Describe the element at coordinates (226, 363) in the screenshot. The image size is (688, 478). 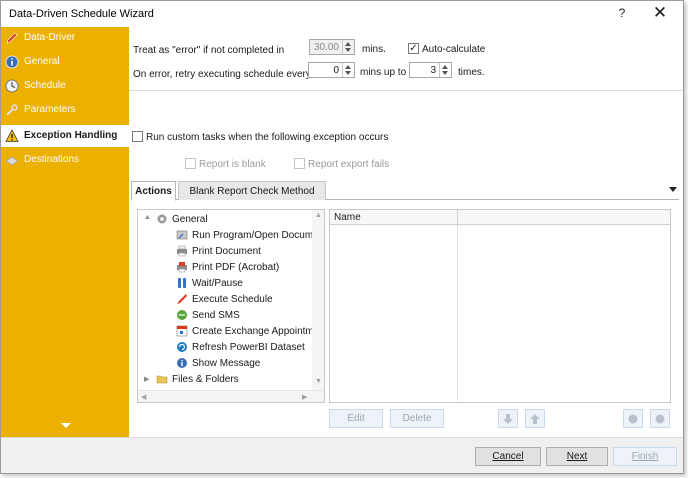
I see `tree-item-label: Show Message` at that location.